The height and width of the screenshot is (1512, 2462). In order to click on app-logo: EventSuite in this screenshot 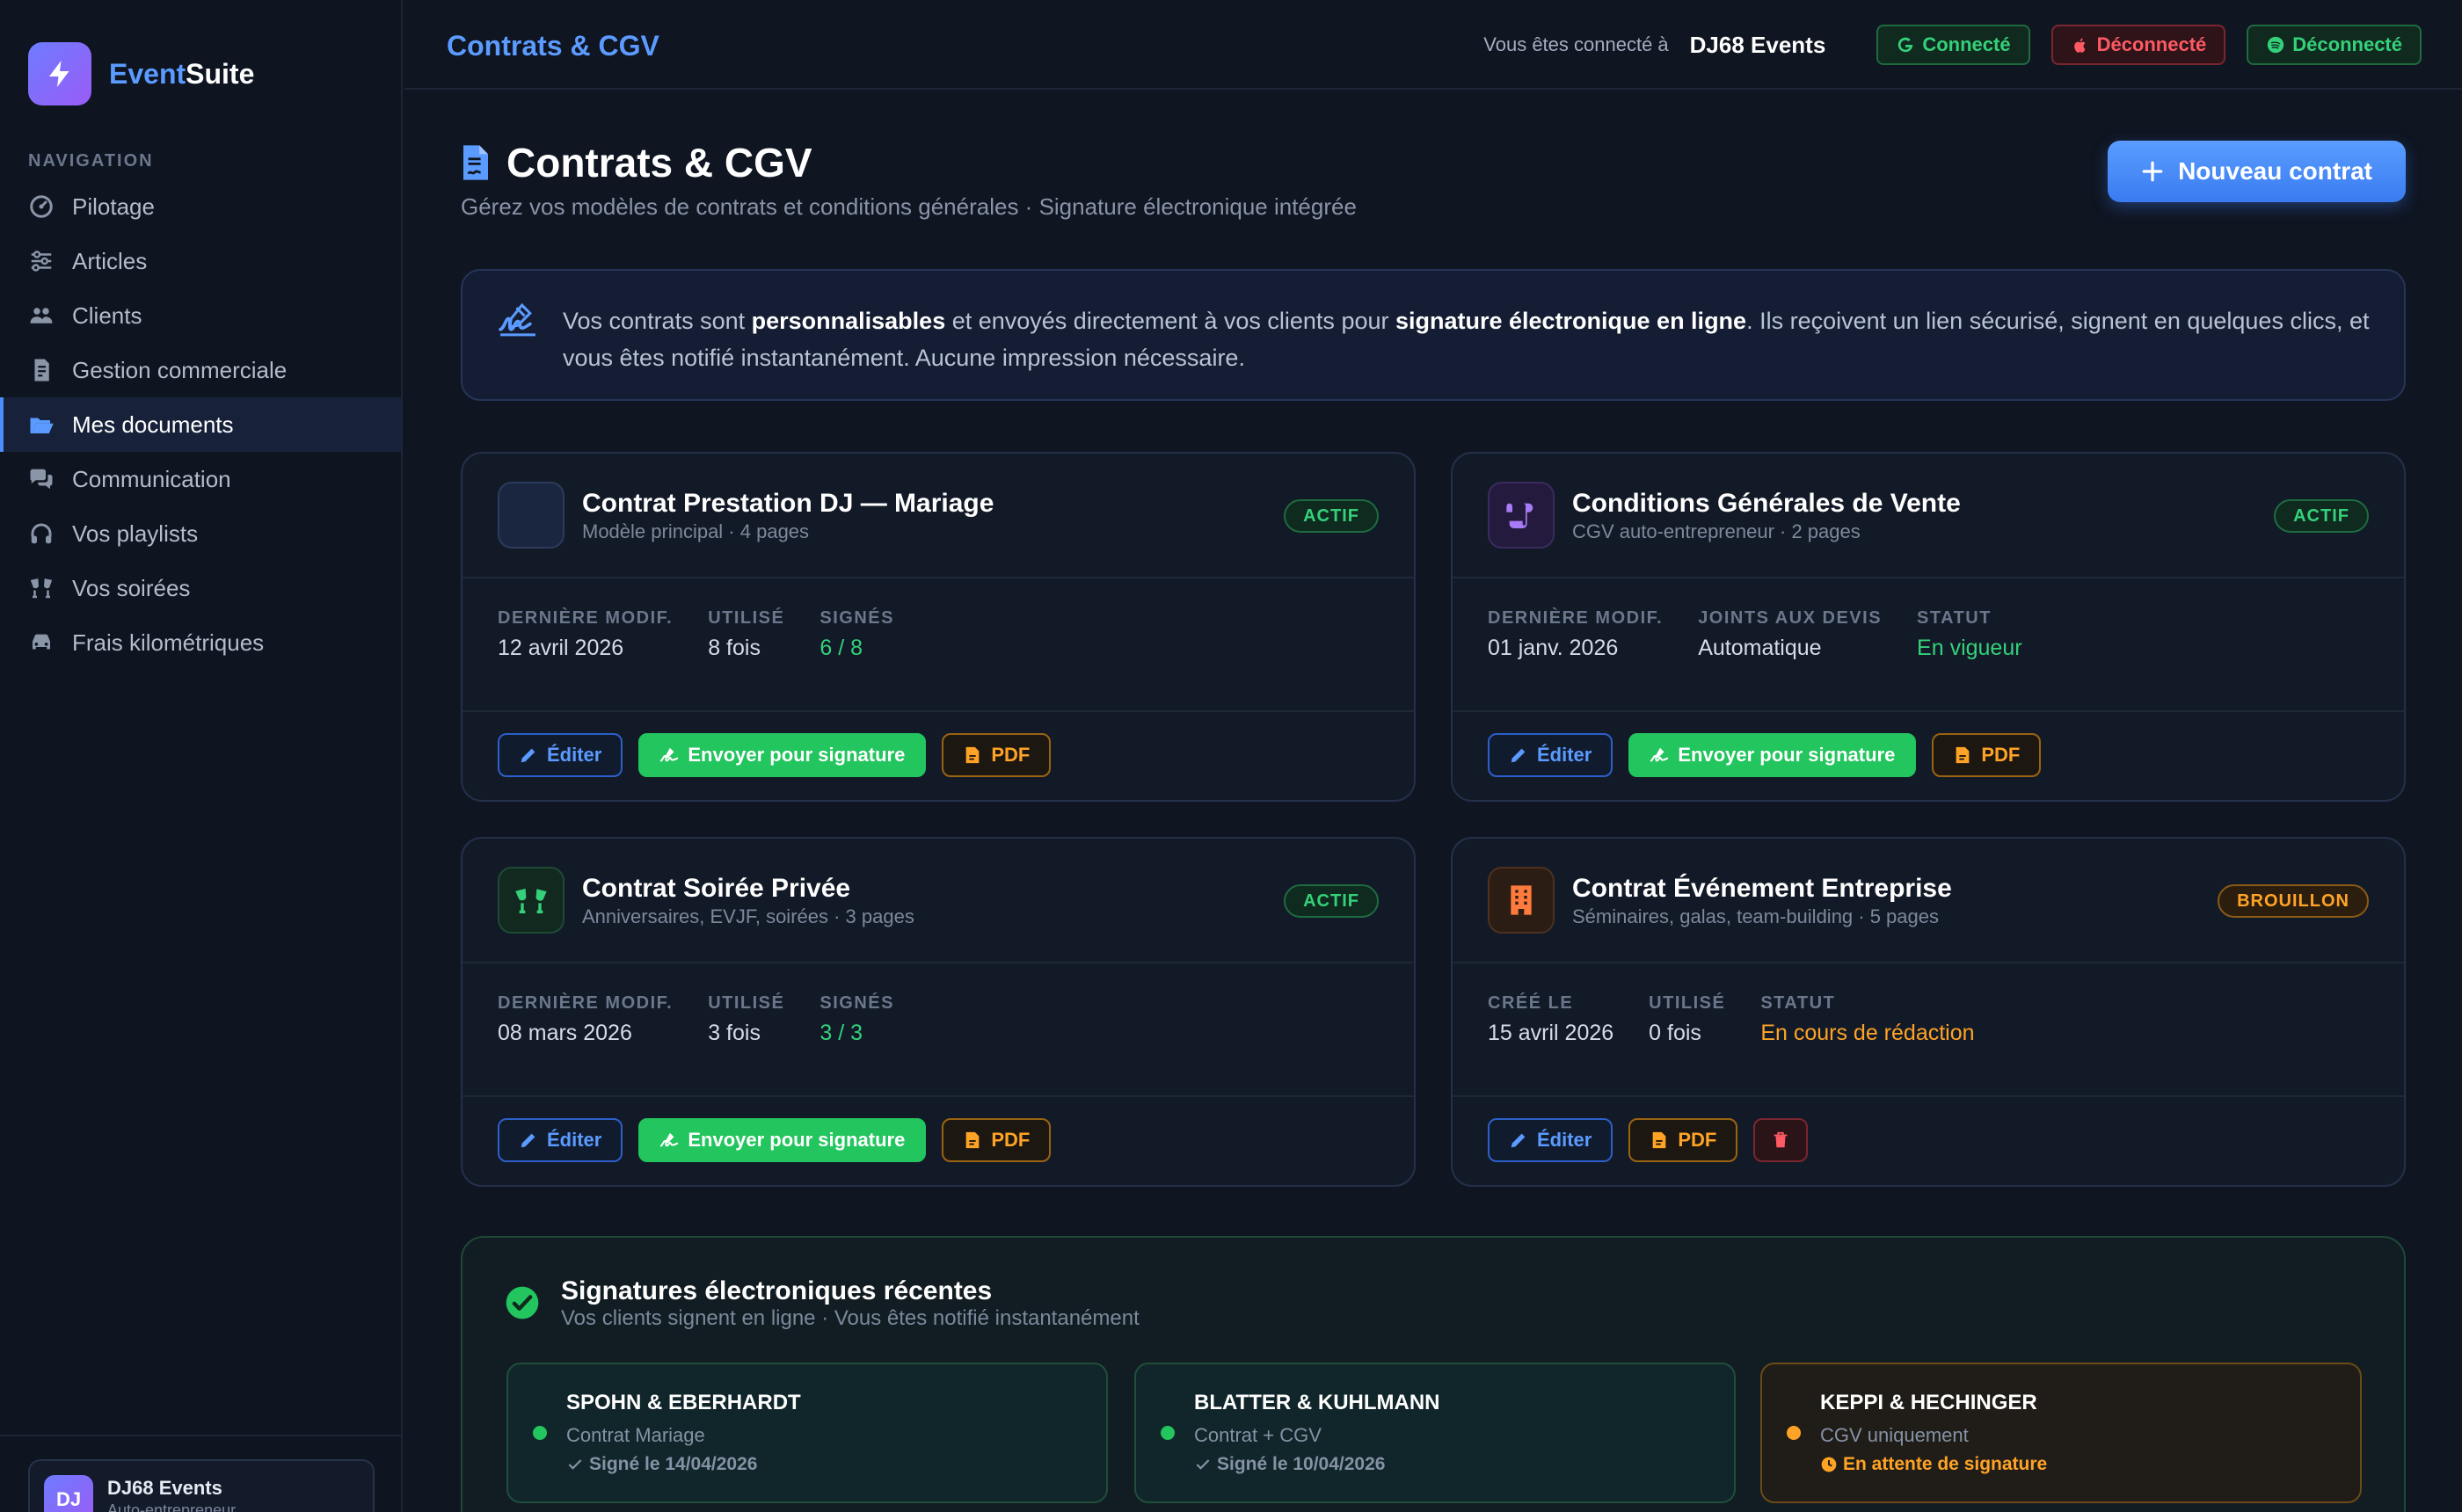, I will do `click(141, 73)`.